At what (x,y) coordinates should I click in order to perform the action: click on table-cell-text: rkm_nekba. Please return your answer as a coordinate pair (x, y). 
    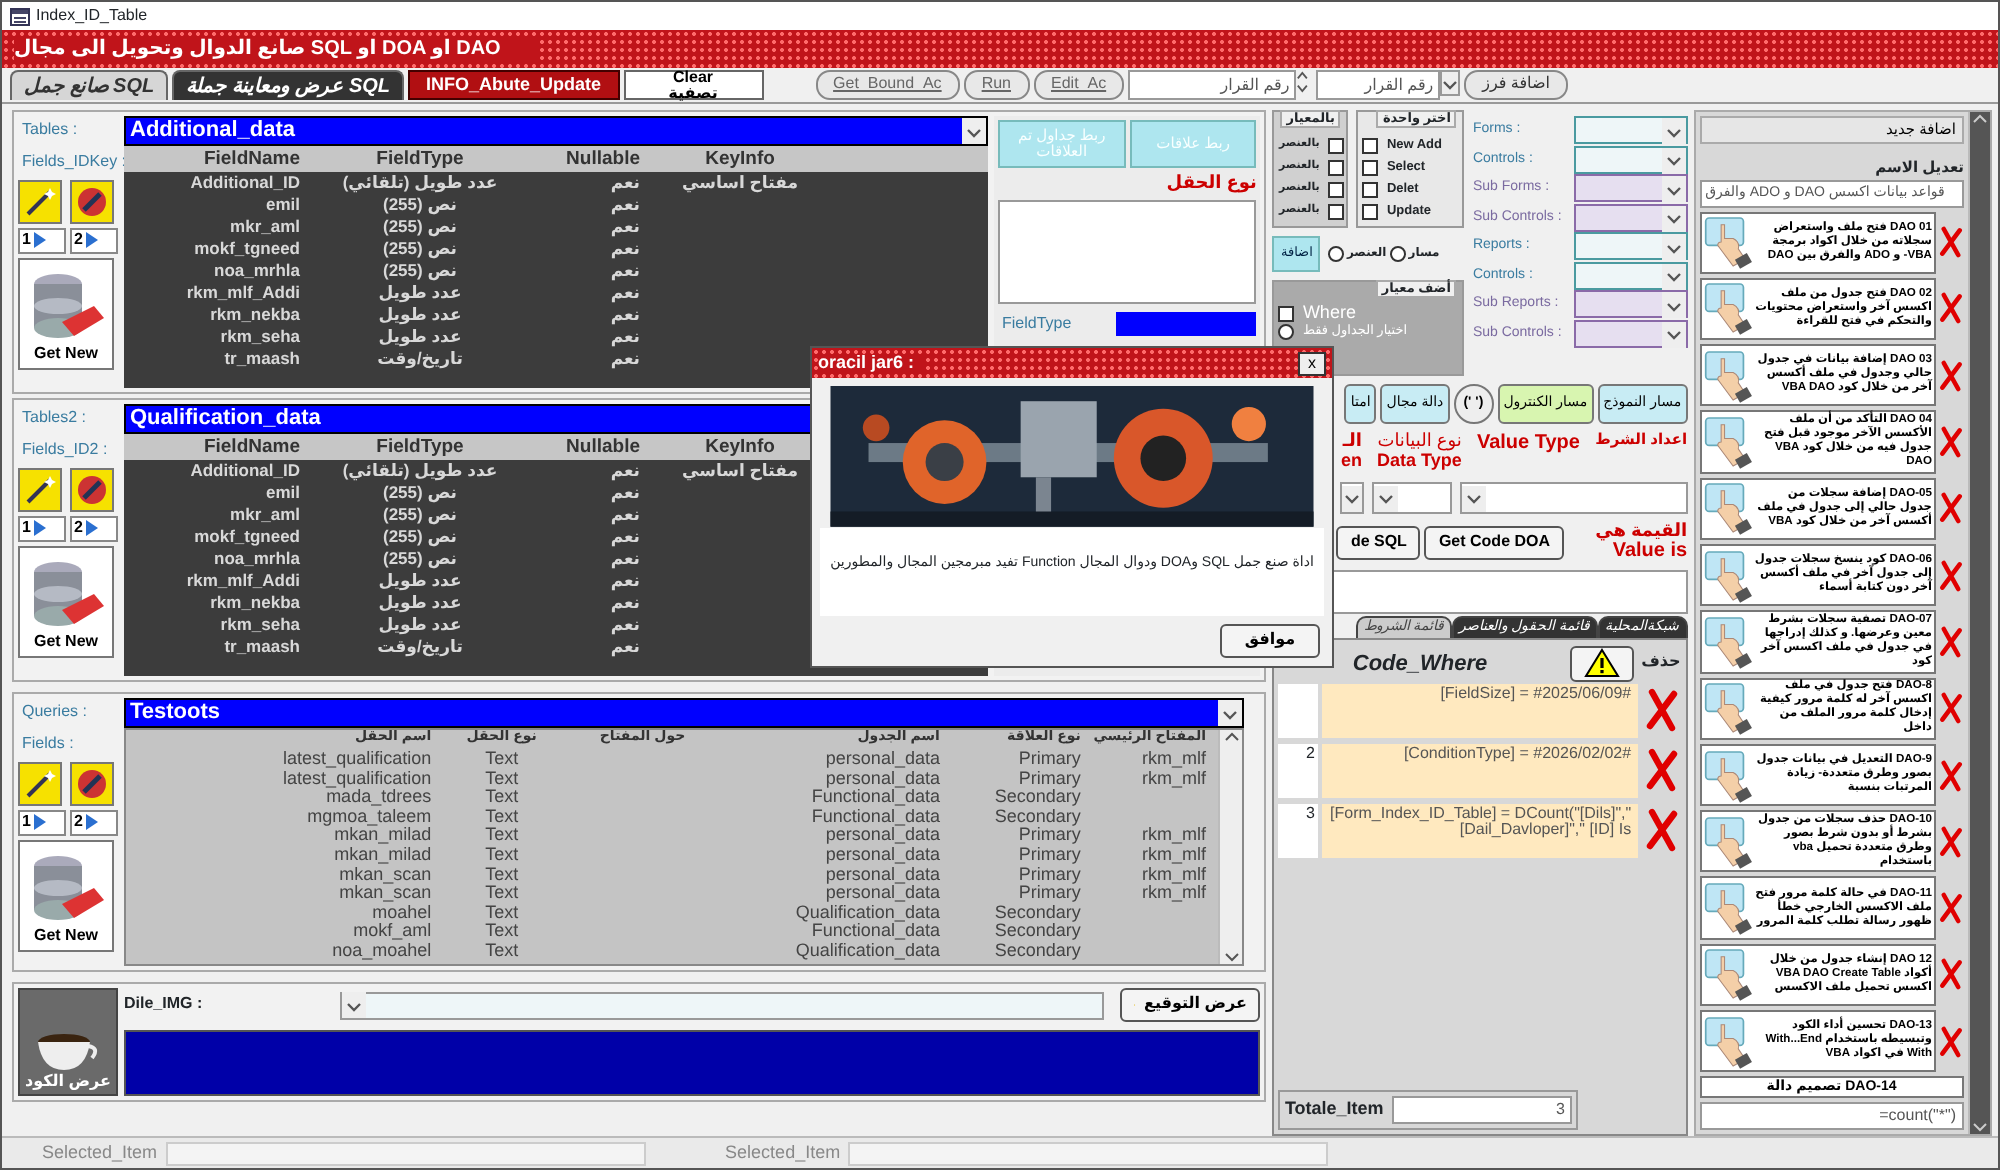
    Looking at the image, I should click on (254, 603).